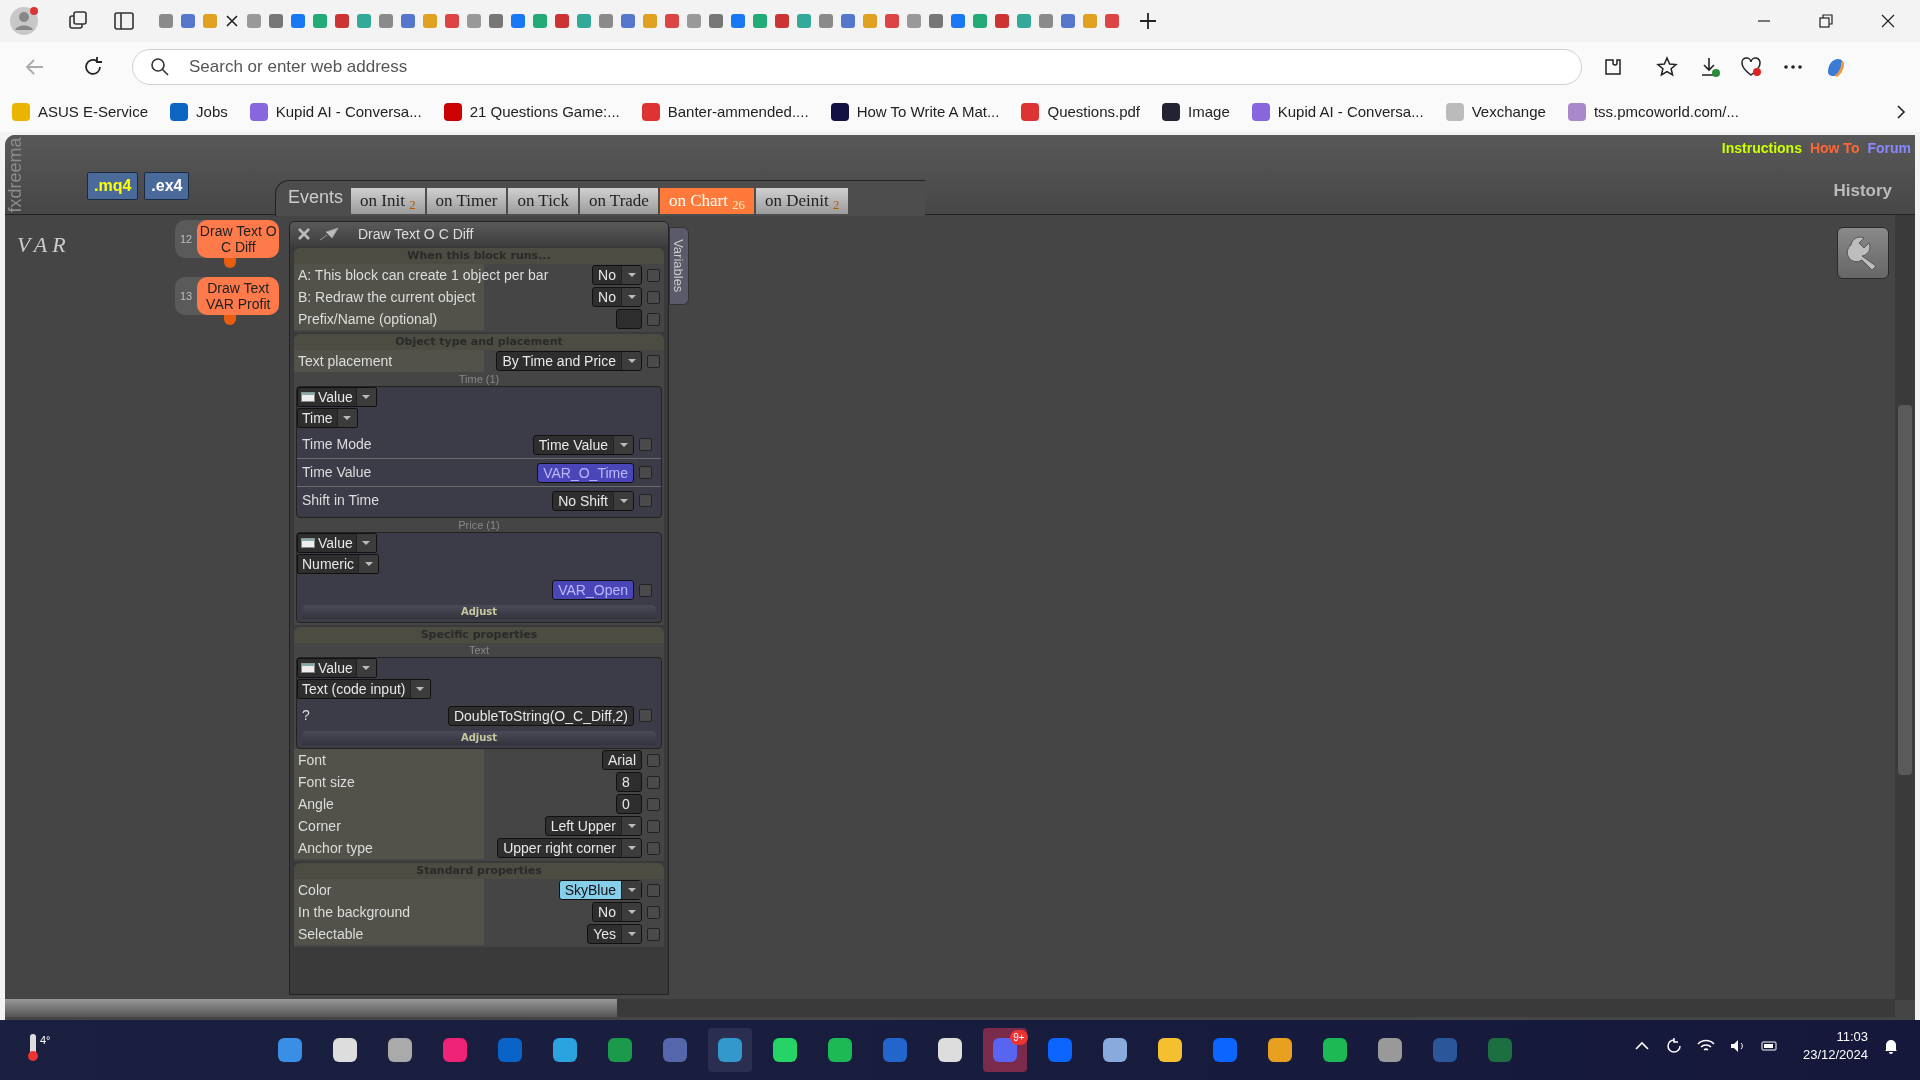  Describe the element at coordinates (593, 590) in the screenshot. I see `variable-field: VAR_Open` at that location.